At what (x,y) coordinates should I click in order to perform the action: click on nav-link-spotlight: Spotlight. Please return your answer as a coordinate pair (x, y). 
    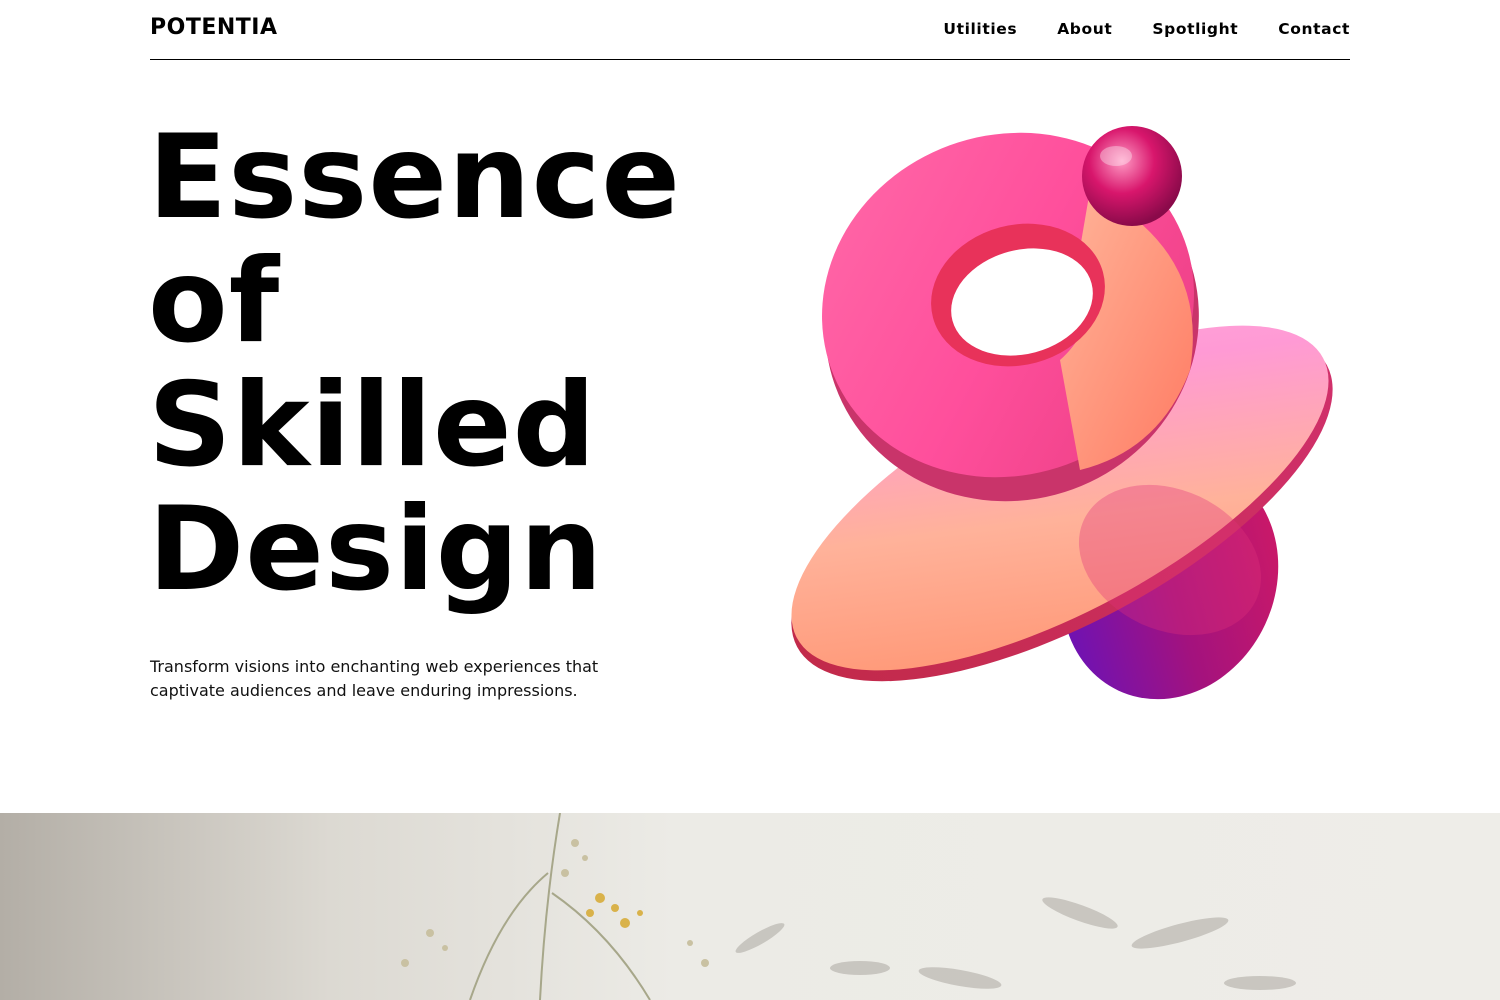
    Looking at the image, I should click on (1195, 29).